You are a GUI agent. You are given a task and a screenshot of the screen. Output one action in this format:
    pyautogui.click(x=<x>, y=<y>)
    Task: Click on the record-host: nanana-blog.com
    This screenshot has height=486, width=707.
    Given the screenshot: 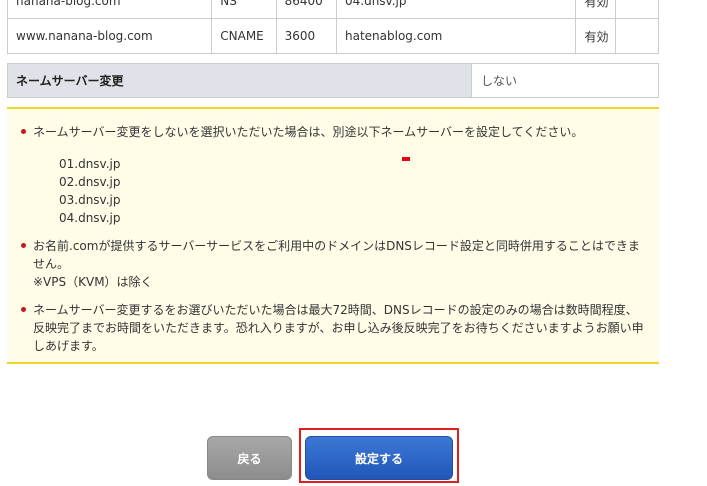 What is the action you would take?
    pyautogui.click(x=109, y=9)
    